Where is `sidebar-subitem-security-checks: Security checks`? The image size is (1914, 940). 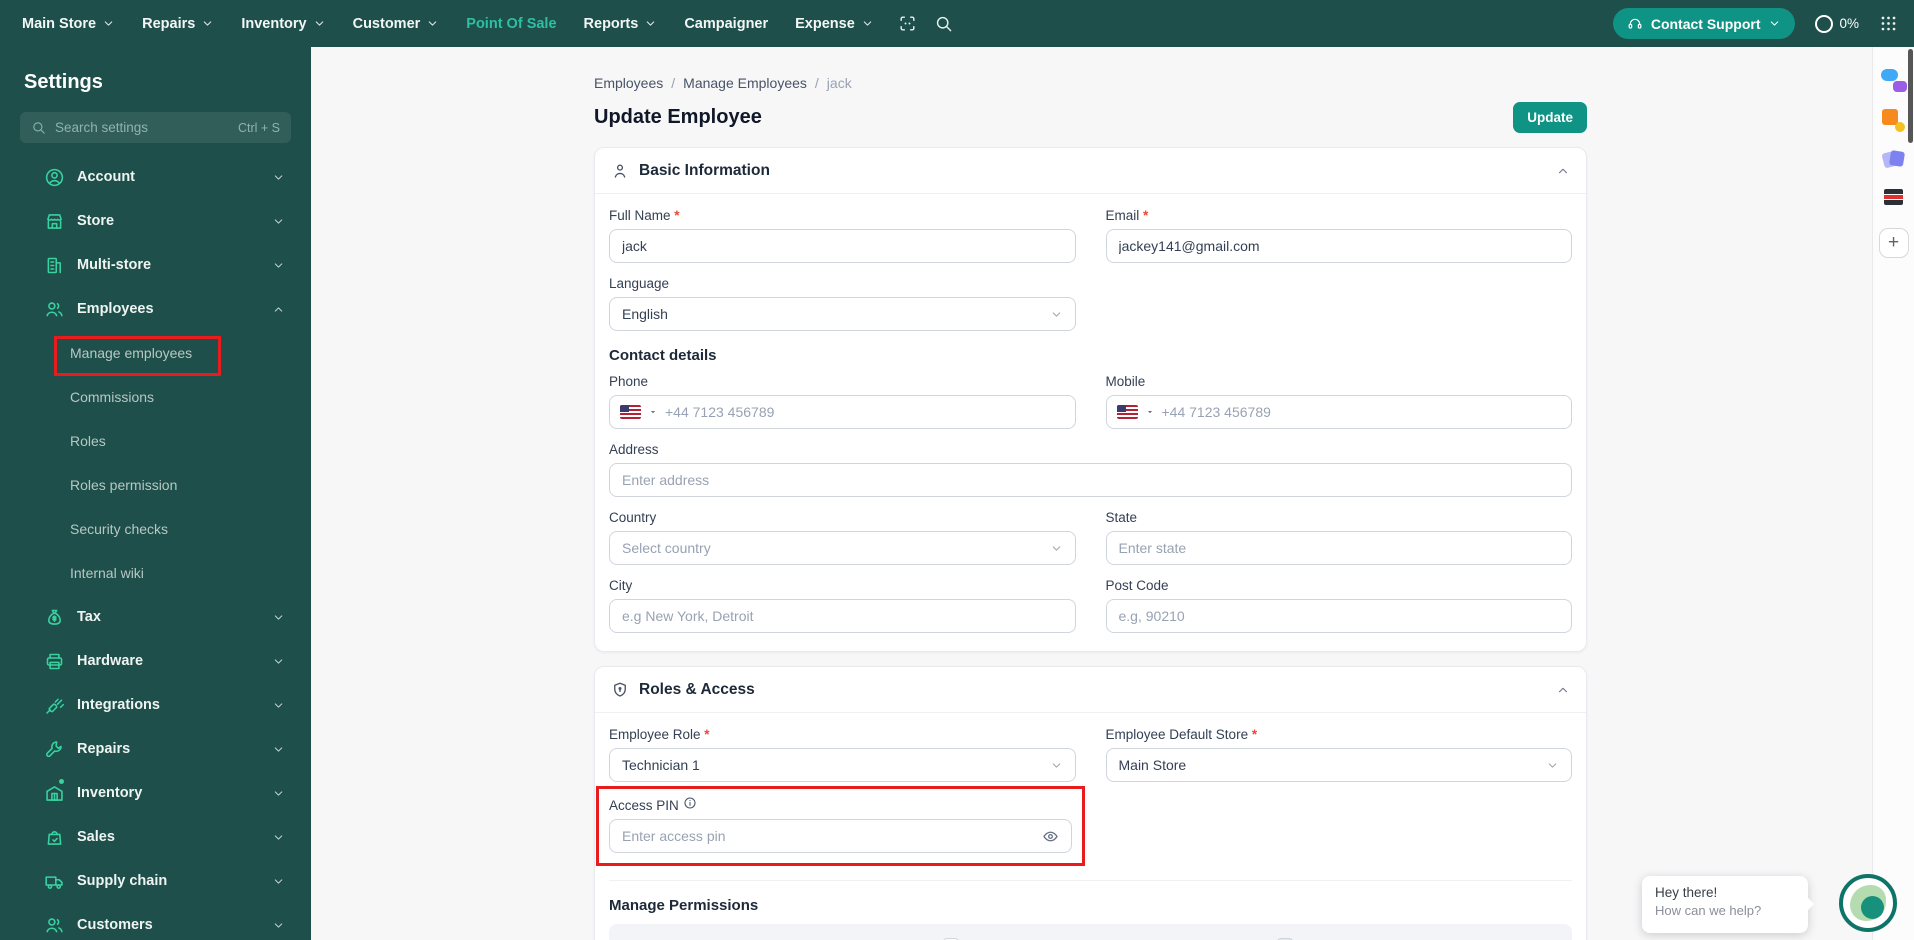 sidebar-subitem-security-checks: Security checks is located at coordinates (155, 529).